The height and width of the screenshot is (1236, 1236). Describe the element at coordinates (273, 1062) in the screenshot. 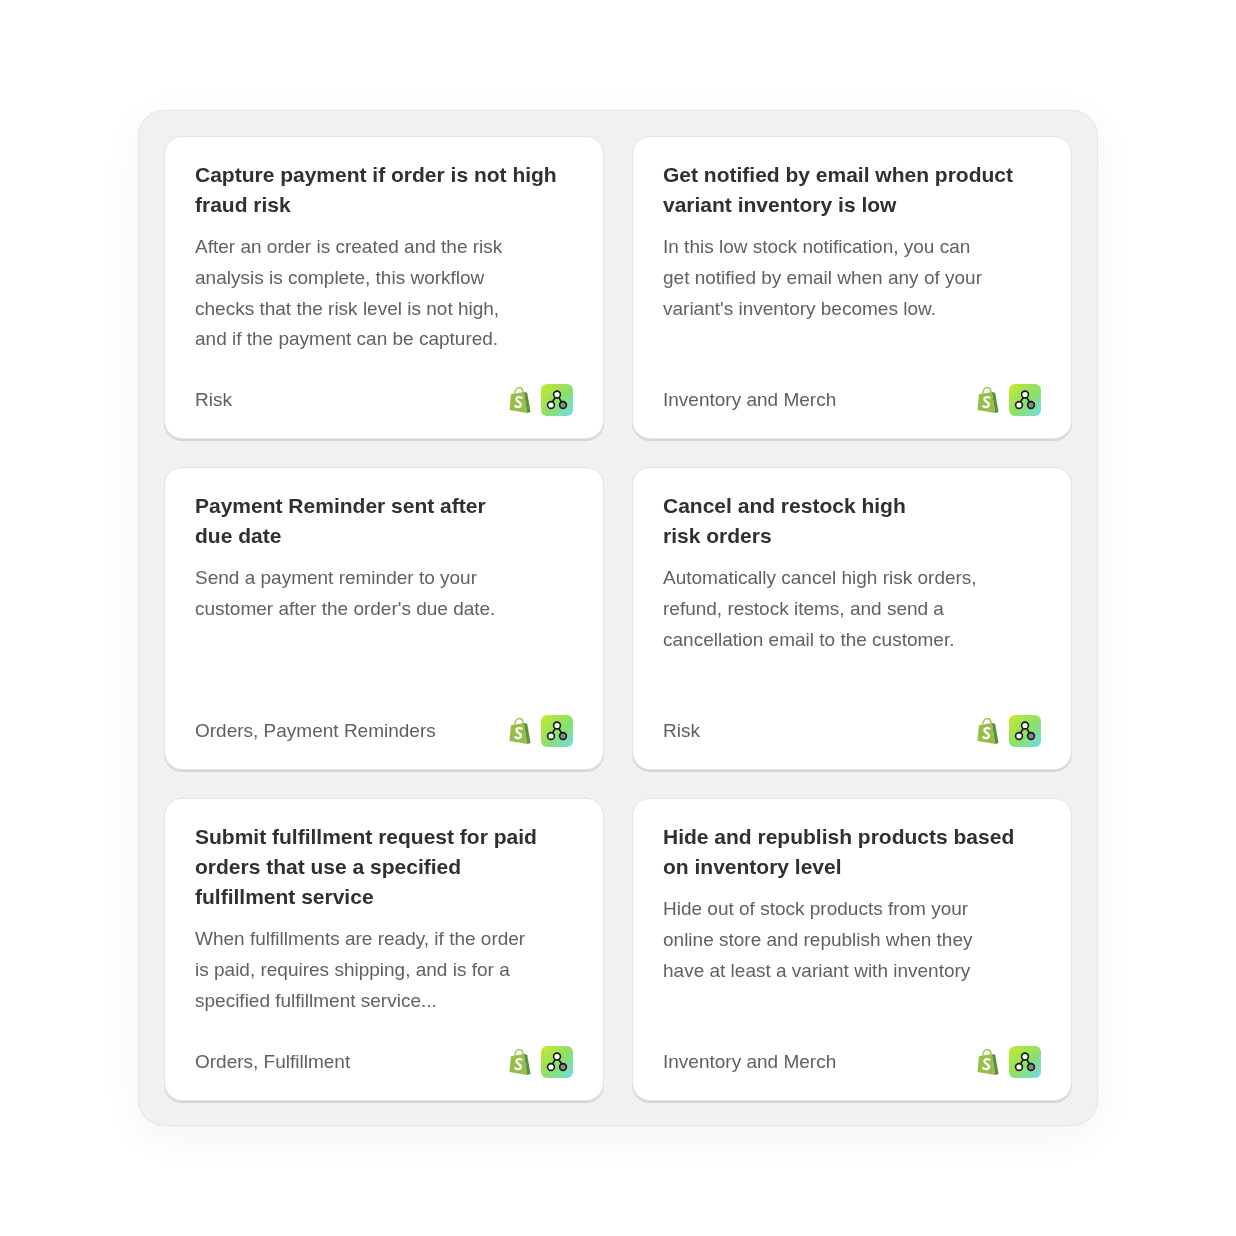

I see `category-label: Orders, Fulfillment` at that location.